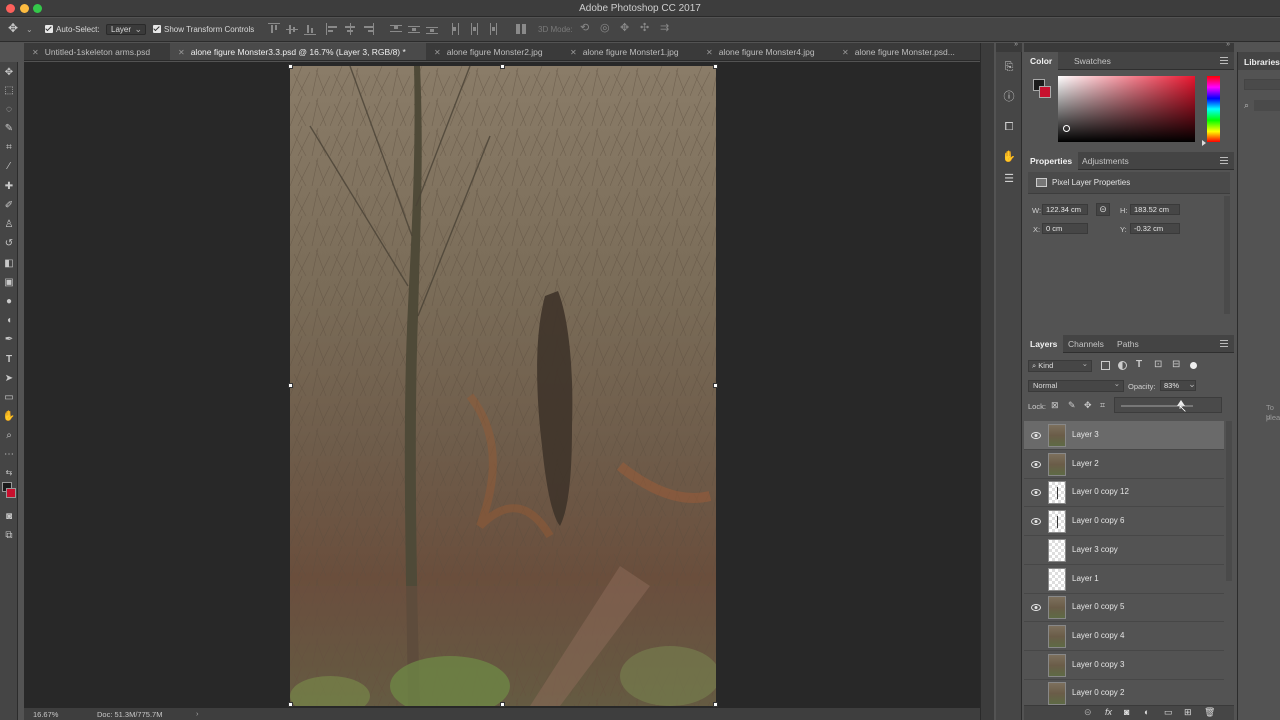 This screenshot has width=1280, height=720. Describe the element at coordinates (492, 29) in the screenshot. I see `distribute-right-edges-icon` at that location.